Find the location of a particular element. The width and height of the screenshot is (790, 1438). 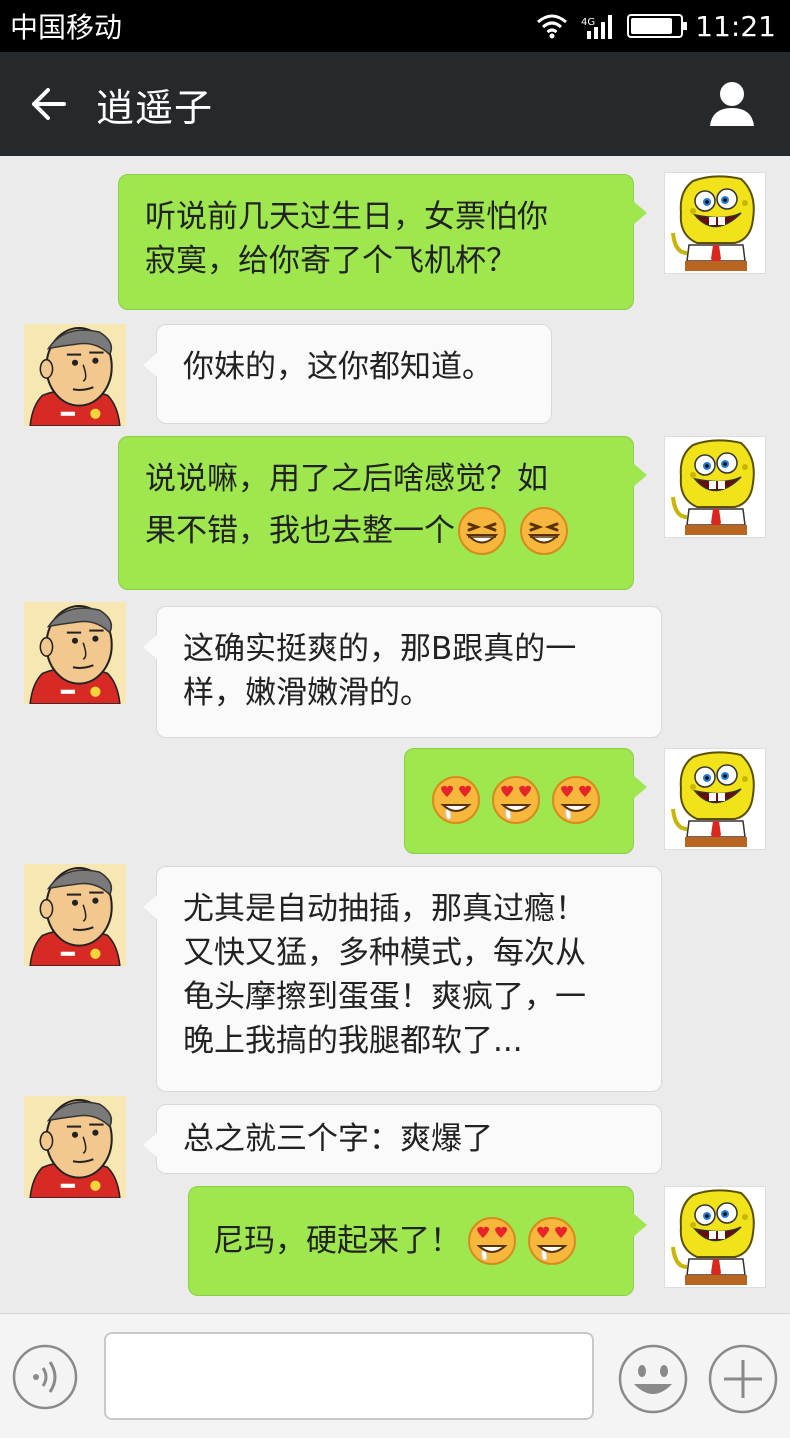

message-bubble-outgoing: 尼玛，硬起来了！ is located at coordinates (417, 1241).